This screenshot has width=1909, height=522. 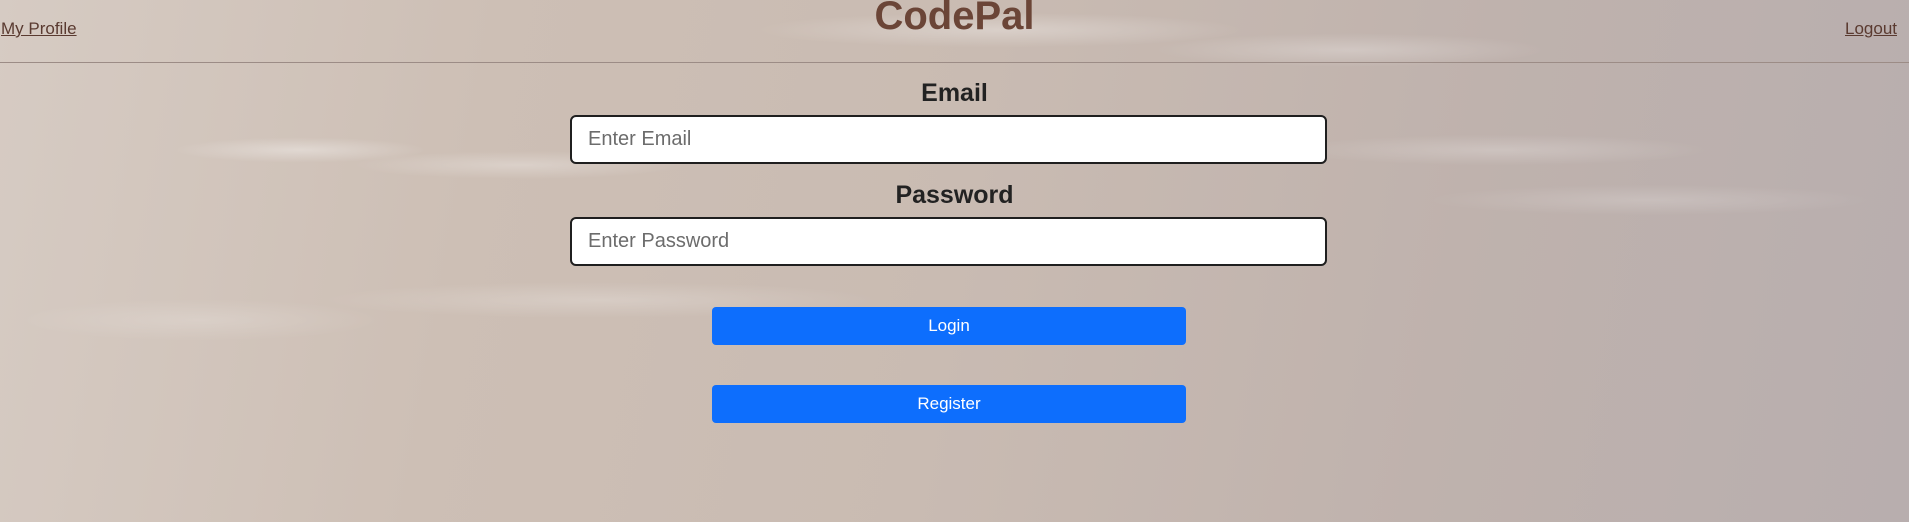 I want to click on logout-link: Logout, so click(x=1871, y=29).